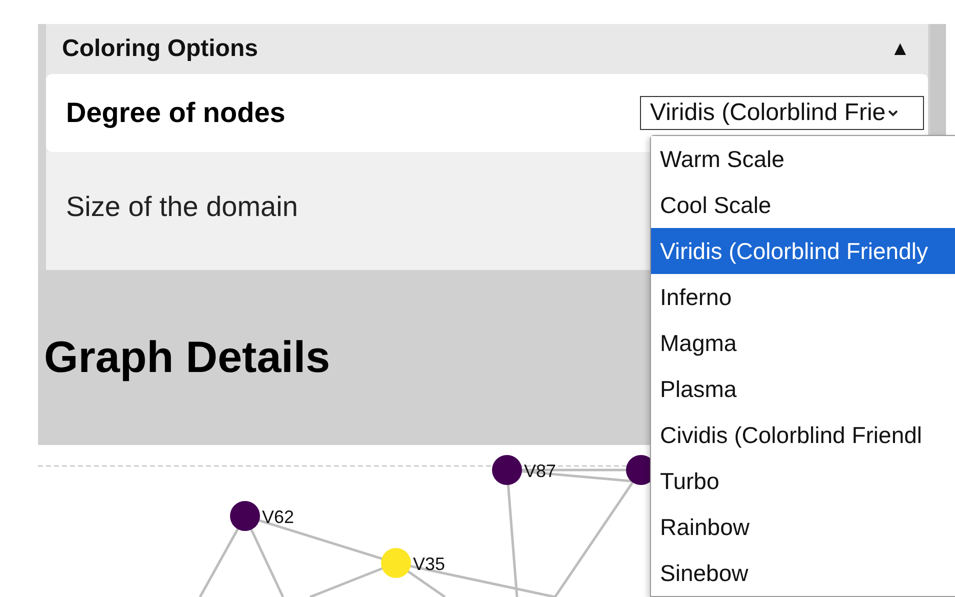 The image size is (955, 597). What do you see at coordinates (160, 49) in the screenshot?
I see `panel-title: Coloring Options` at bounding box center [160, 49].